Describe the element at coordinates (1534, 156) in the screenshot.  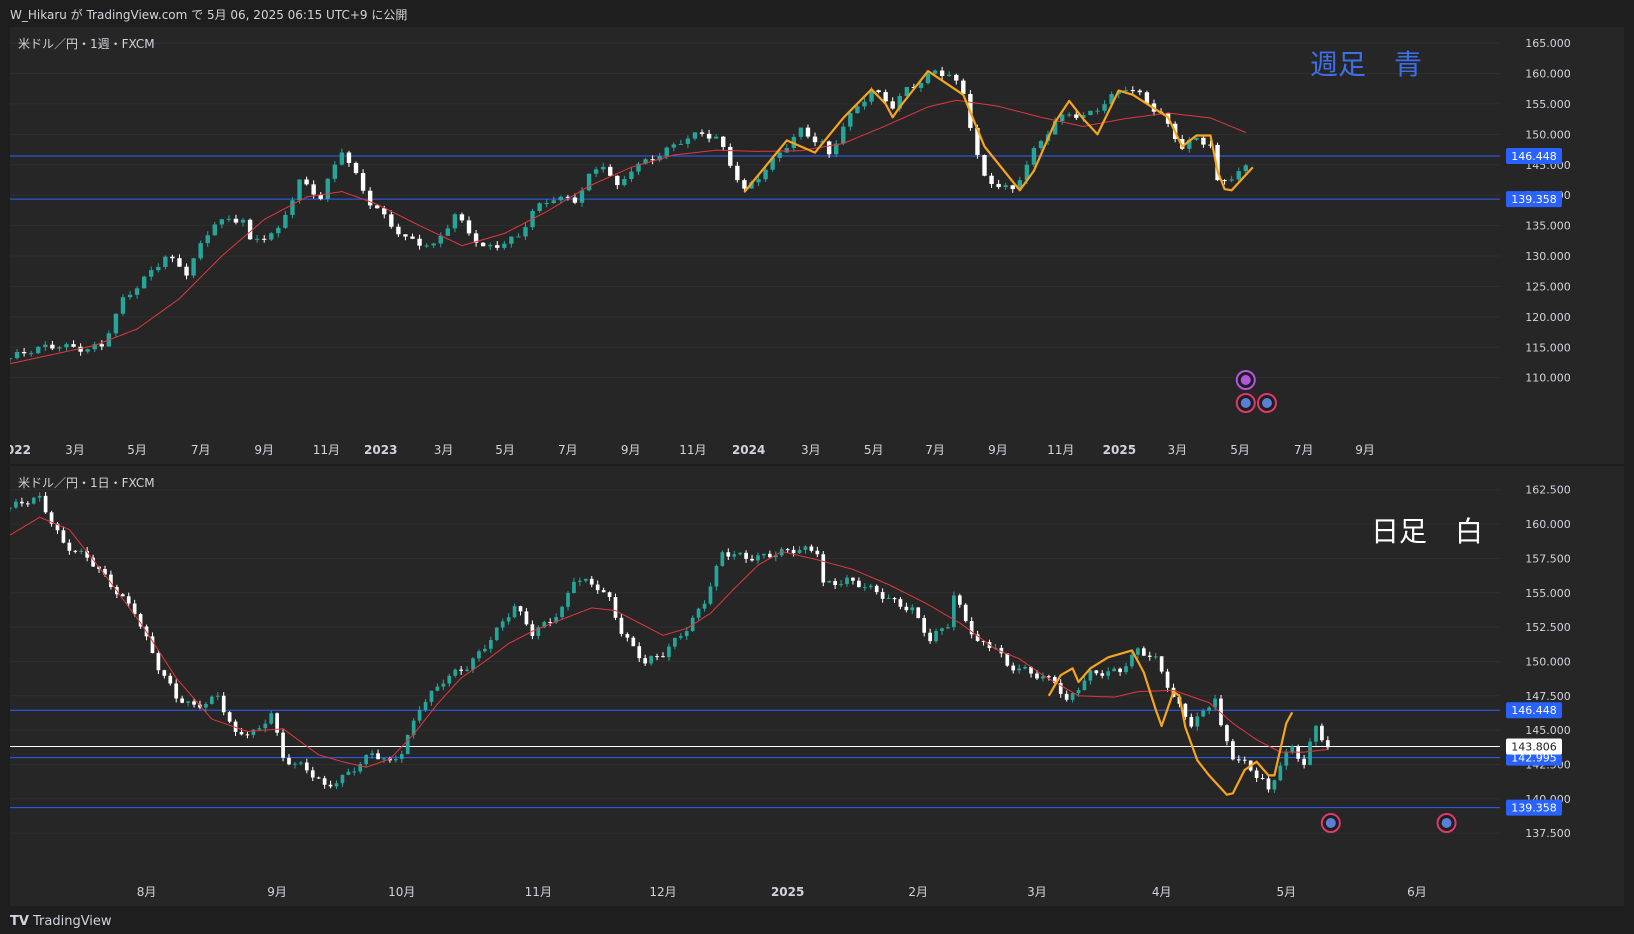
I see `price-label: 146.448` at that location.